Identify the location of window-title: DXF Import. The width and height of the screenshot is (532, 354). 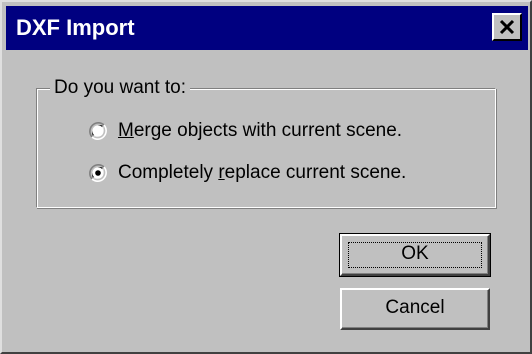
(75, 27).